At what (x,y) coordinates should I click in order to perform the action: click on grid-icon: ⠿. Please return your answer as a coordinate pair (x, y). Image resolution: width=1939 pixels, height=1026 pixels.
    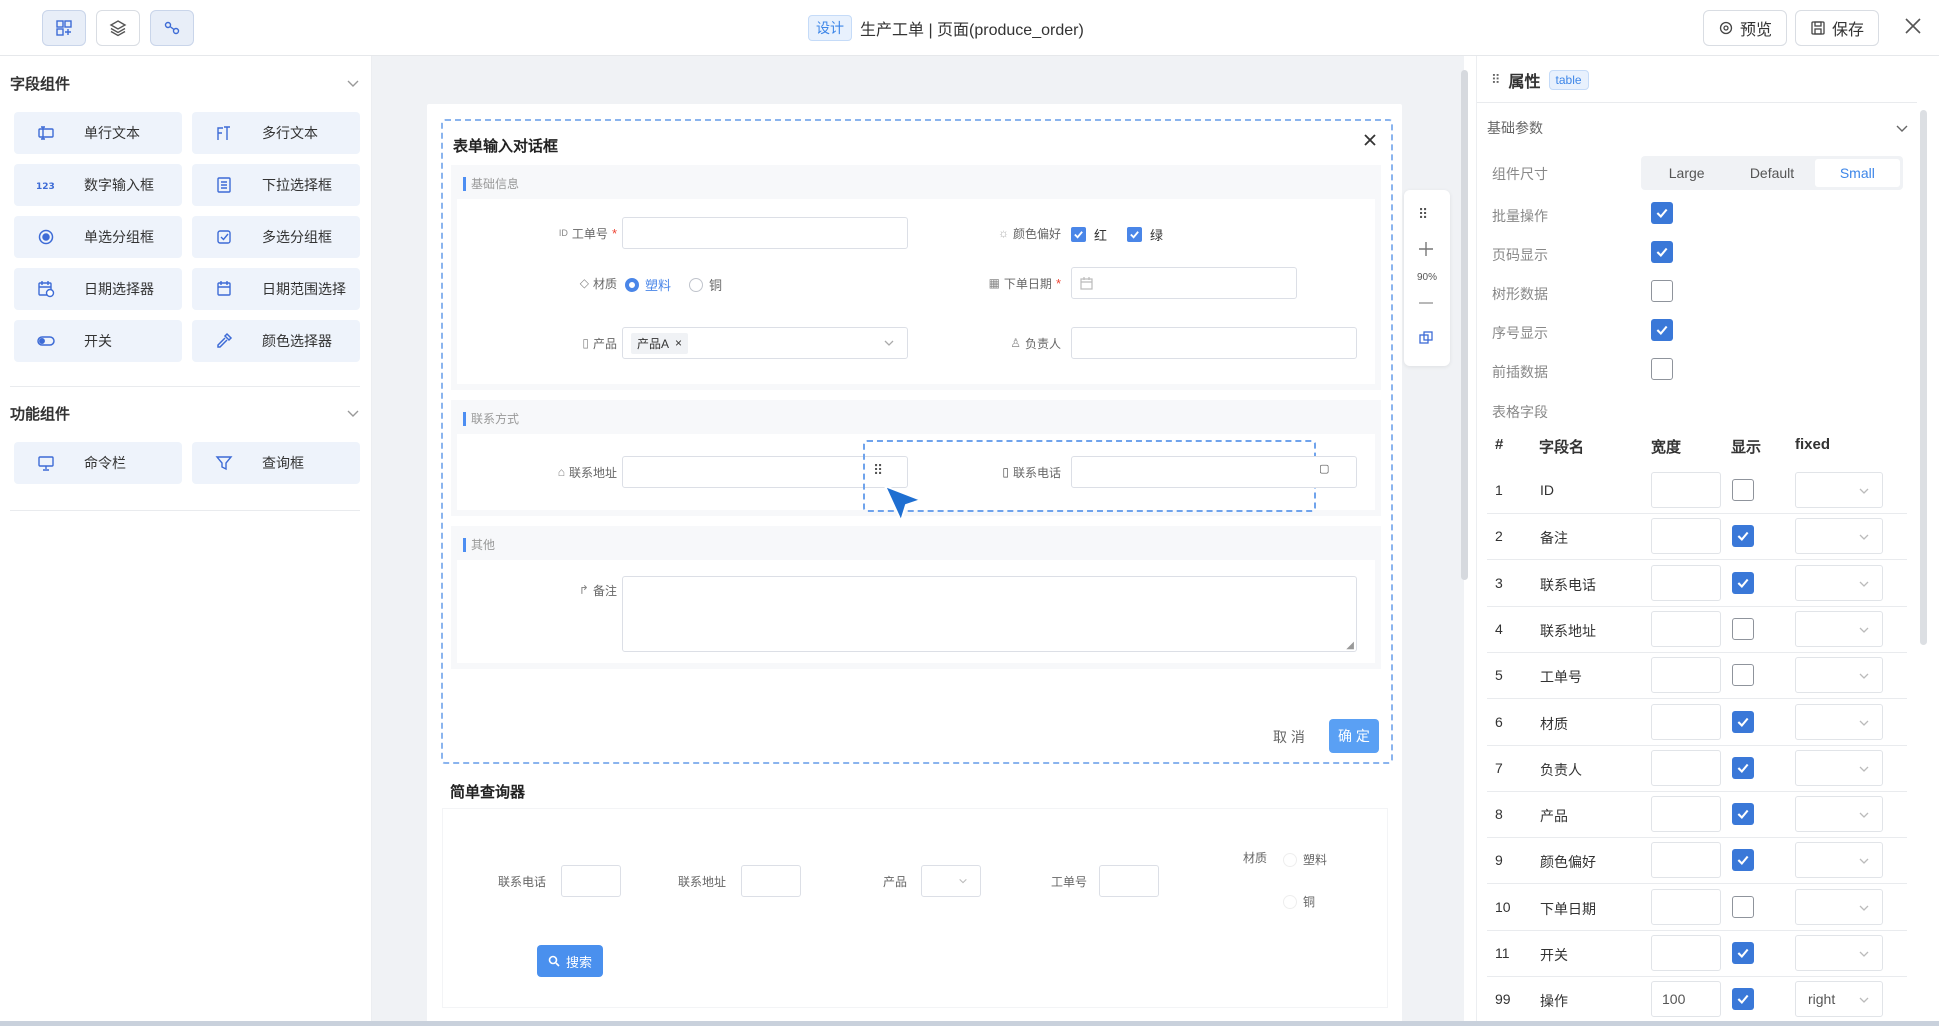
    Looking at the image, I should click on (1423, 214).